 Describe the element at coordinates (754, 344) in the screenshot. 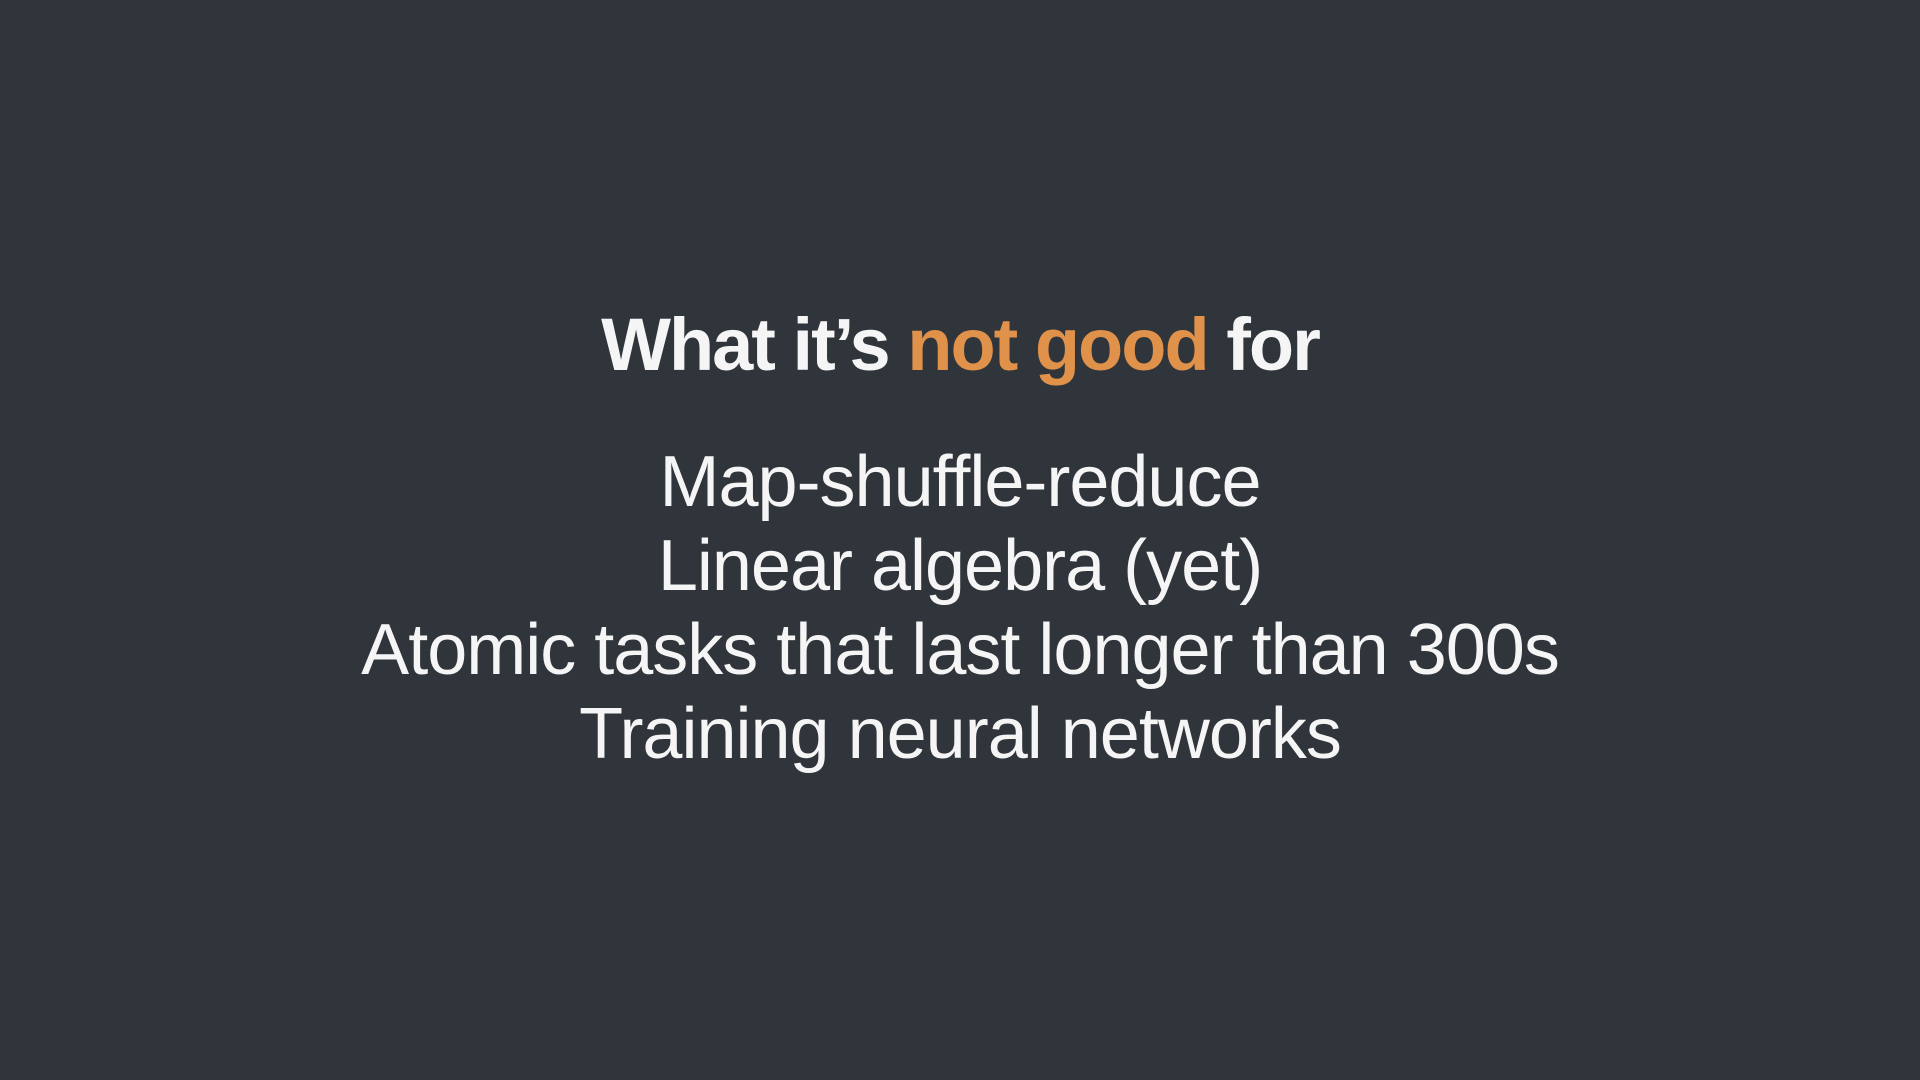

I see `title-prefix: What it’s` at that location.